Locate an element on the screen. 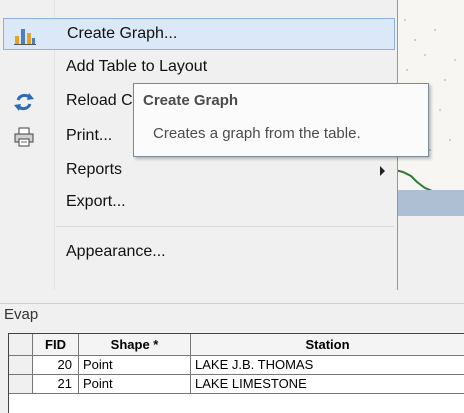 The image size is (464, 413). submenu-arrow-icon is located at coordinates (382, 171).